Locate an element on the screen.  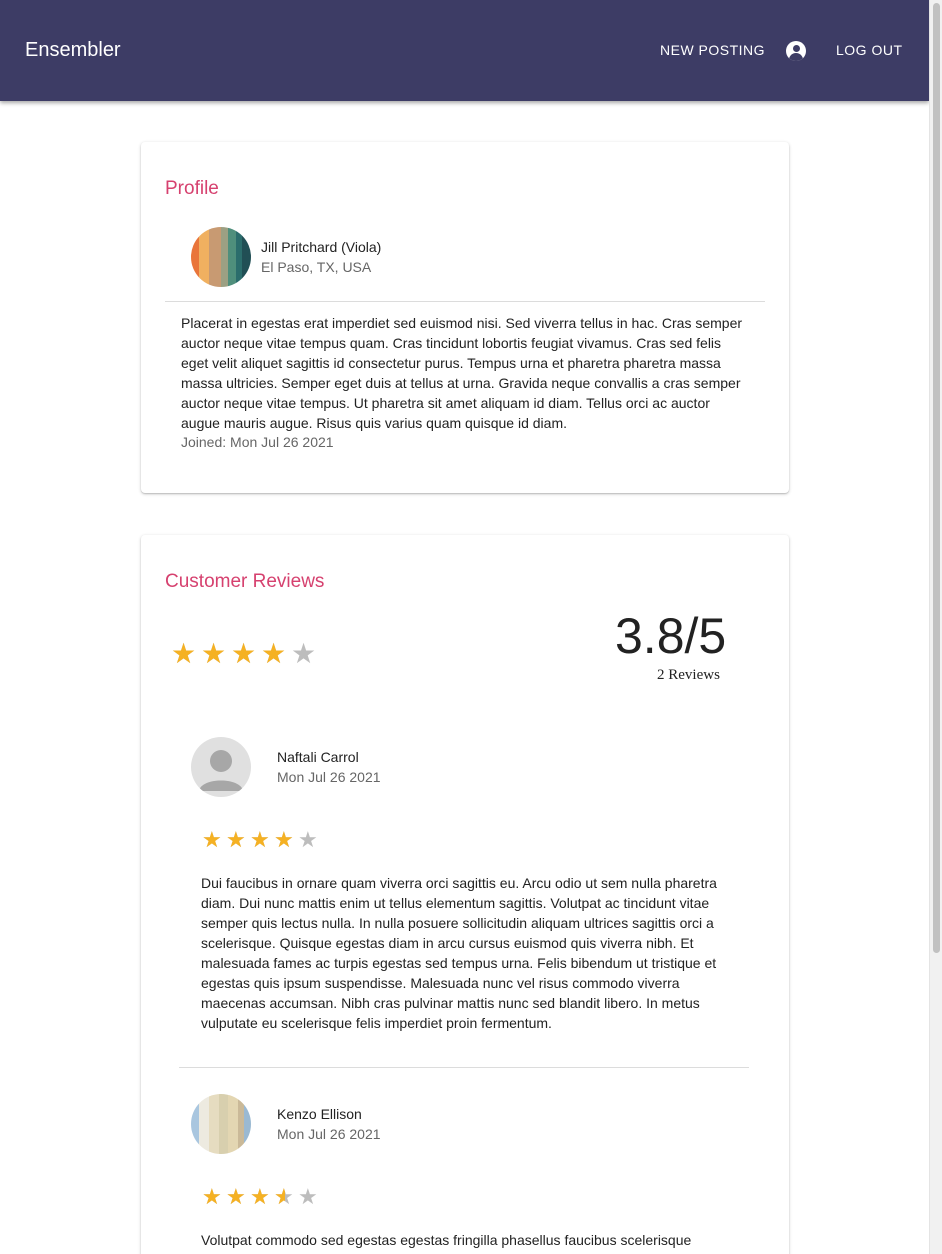
reviewer-name: Kenzo Ellison is located at coordinates (319, 1114).